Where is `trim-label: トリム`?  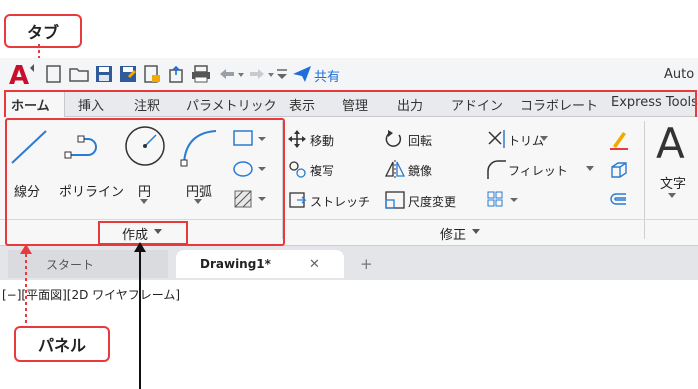
trim-label: トリム is located at coordinates (526, 140).